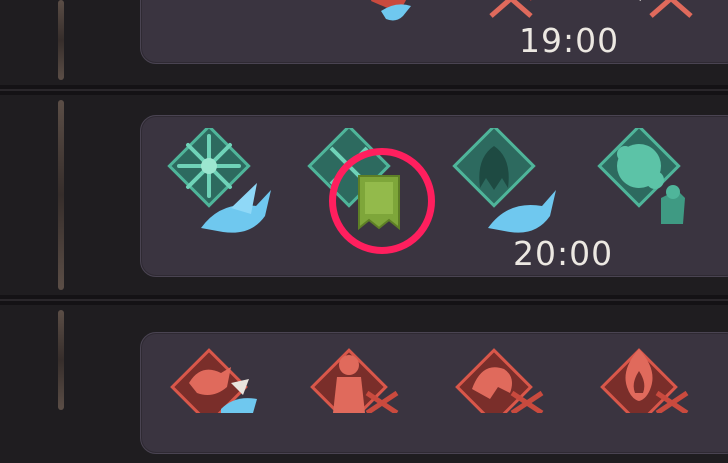 The width and height of the screenshot is (728, 463). Describe the element at coordinates (221, 188) in the screenshot. I see `teal-snowflake-crest-dove-icon` at that location.